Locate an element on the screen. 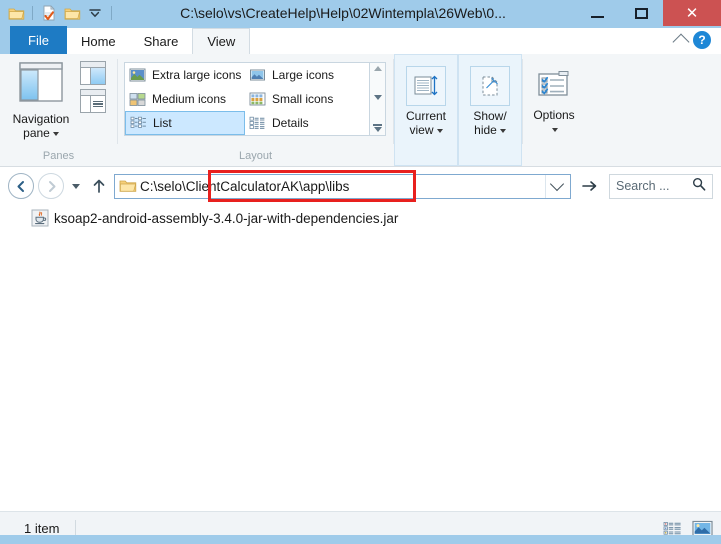 This screenshot has height=544, width=721. status-separator is located at coordinates (76, 528).